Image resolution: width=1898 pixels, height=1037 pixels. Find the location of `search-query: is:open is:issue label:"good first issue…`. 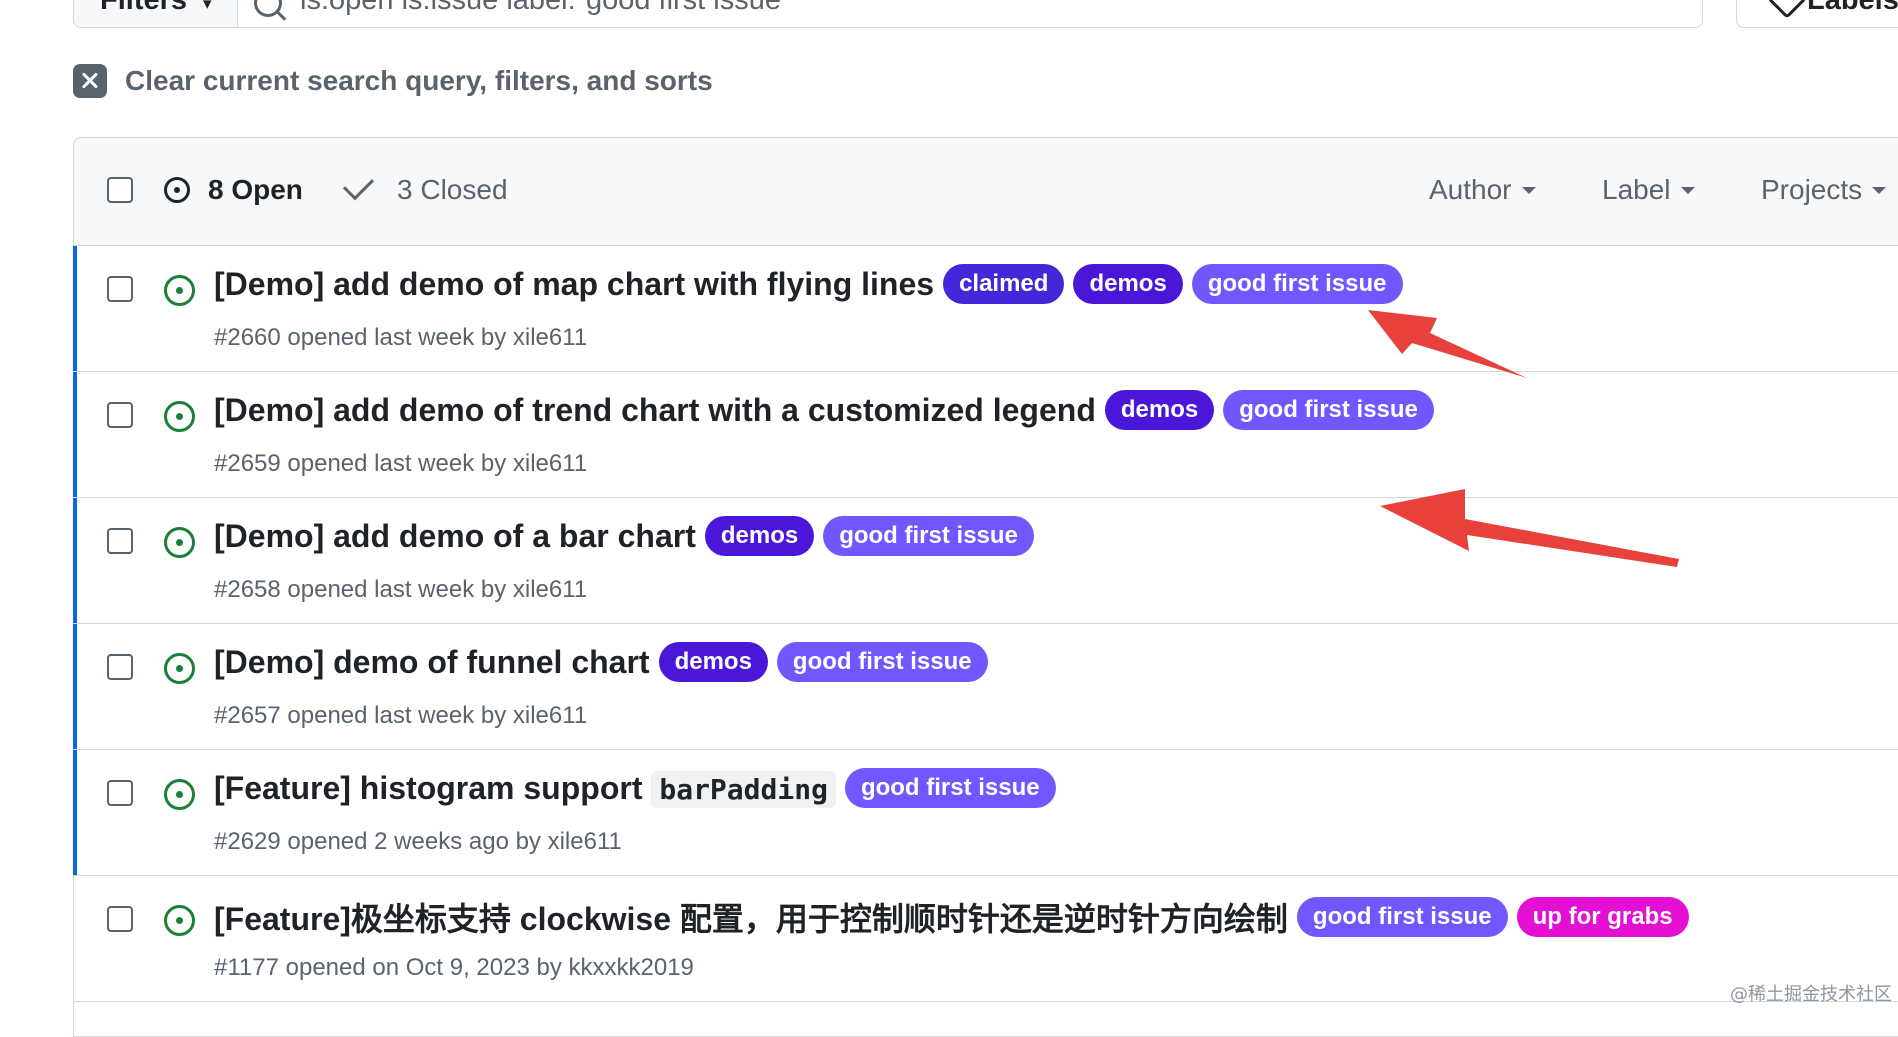

search-query: is:open is:issue label:"good first issue… is located at coordinates (546, 8).